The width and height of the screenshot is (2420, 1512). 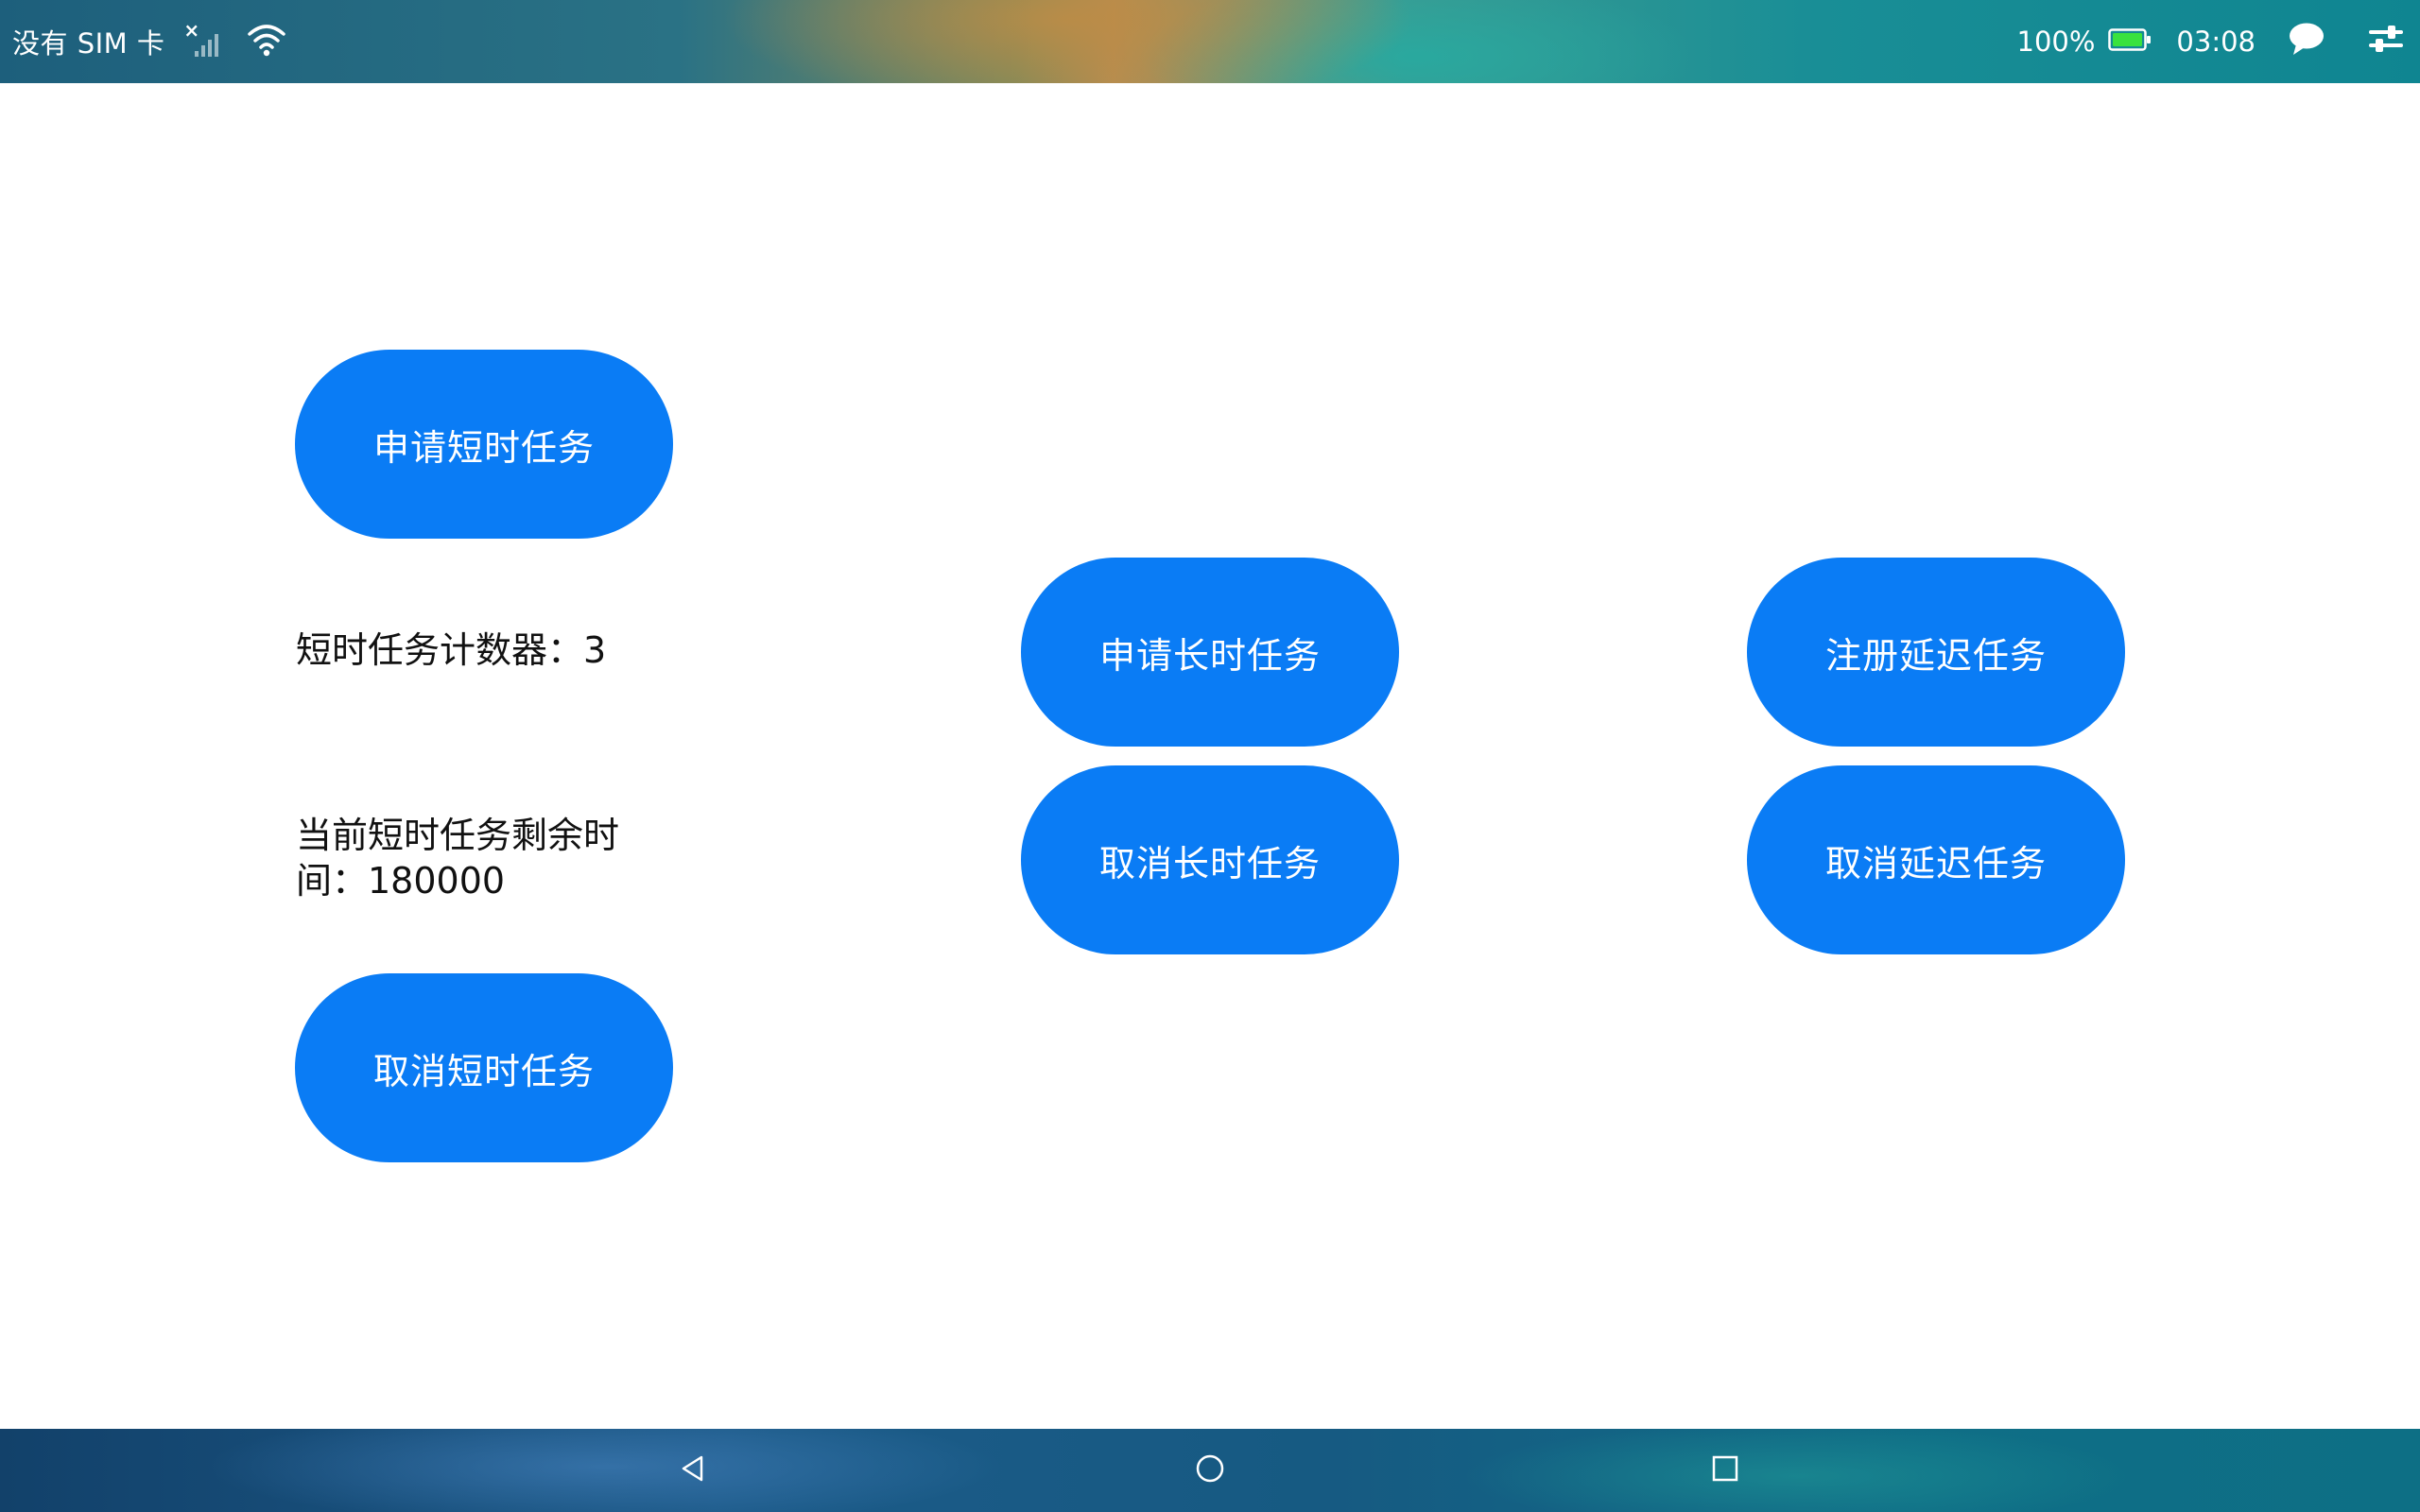 I want to click on battery-percent: 100%, so click(x=2056, y=42).